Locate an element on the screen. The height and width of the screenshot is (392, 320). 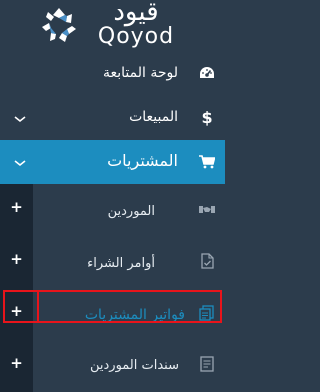
submenu-item-supplier-vouchers: + سندات الموردين is located at coordinates (112, 366).